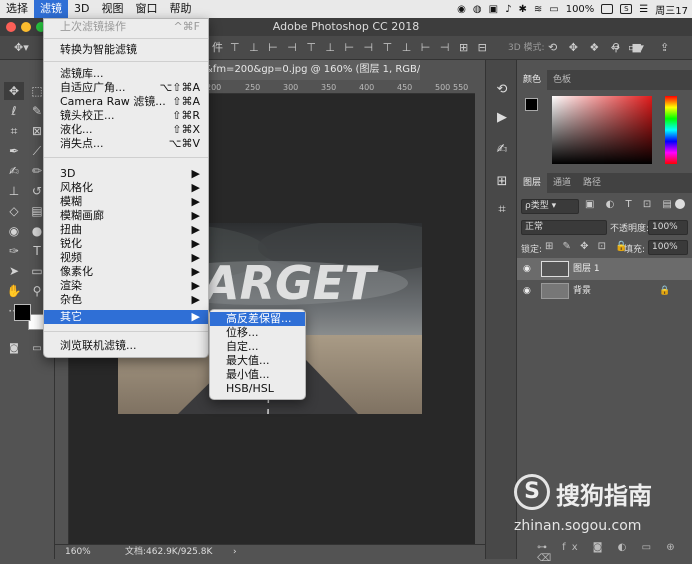  Describe the element at coordinates (14, 151) in the screenshot. I see `eyedropper-tool-icon: ✒` at that location.